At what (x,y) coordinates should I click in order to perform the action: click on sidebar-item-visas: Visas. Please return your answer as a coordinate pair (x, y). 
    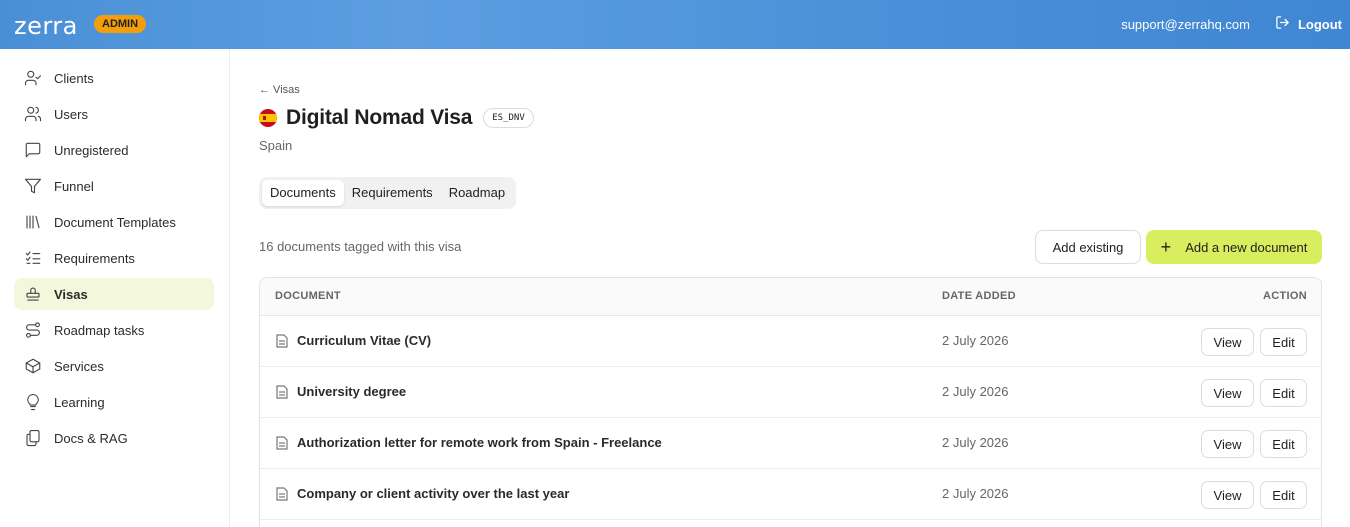
    Looking at the image, I should click on (114, 294).